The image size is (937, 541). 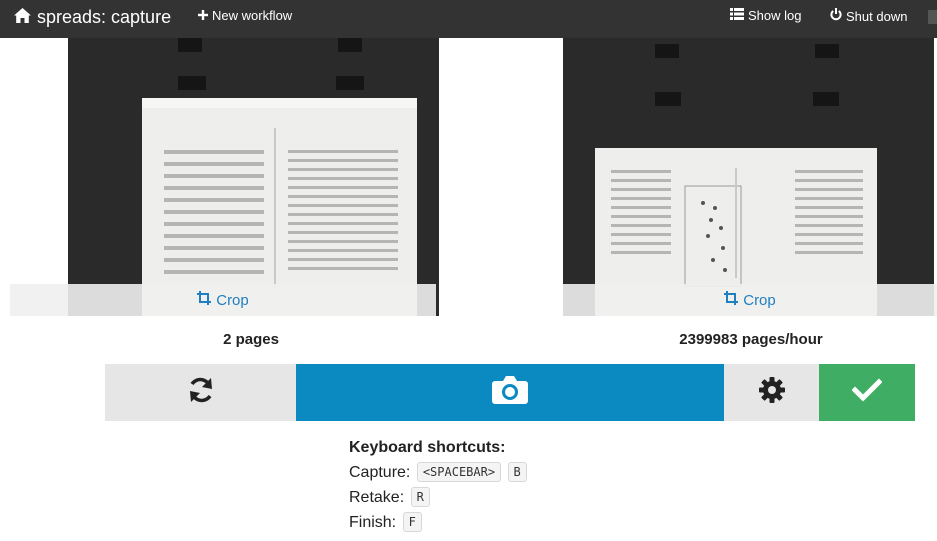 I want to click on power-icon, so click(x=836, y=16).